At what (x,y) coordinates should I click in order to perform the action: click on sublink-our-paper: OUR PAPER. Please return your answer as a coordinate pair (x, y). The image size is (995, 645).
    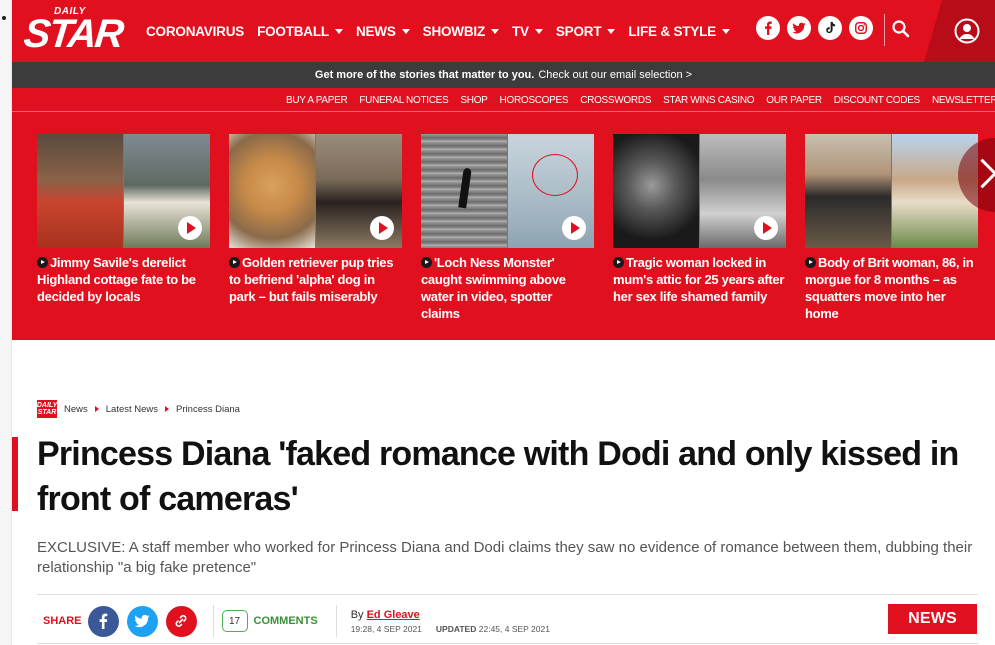
    Looking at the image, I should click on (794, 100).